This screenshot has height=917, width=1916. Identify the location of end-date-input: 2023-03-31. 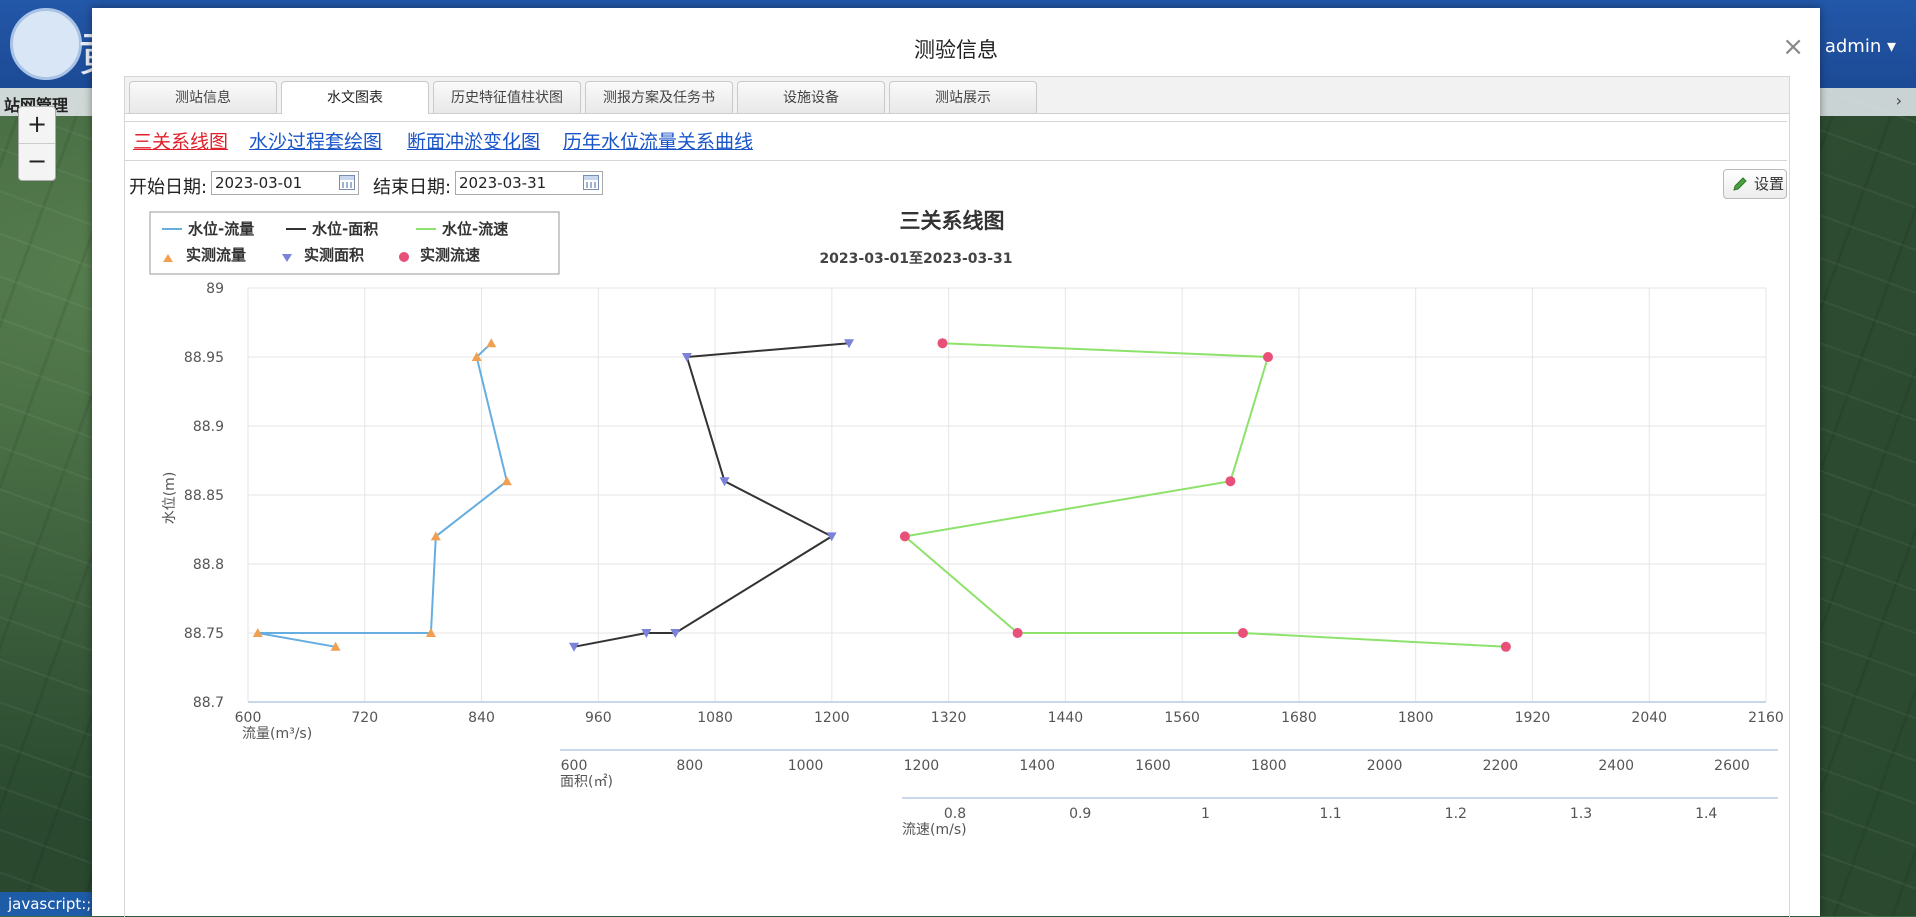
(529, 183).